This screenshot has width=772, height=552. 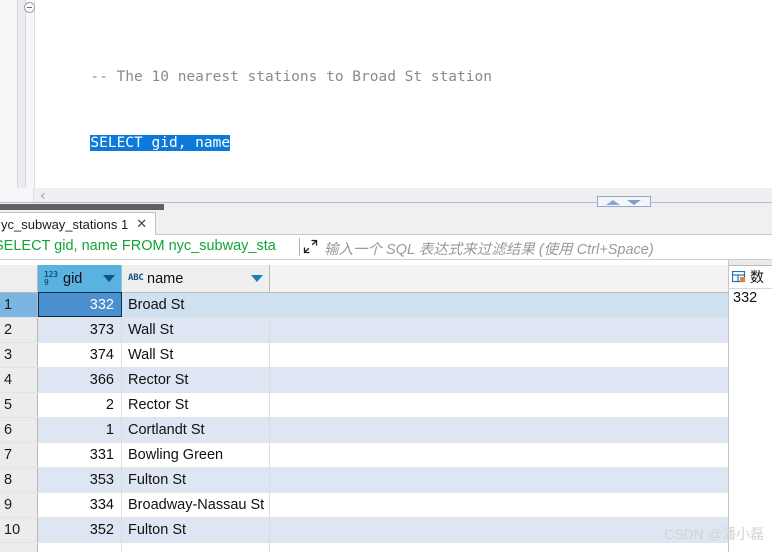 I want to click on sql-line-2: FROM nyc_subway_stations, so click(x=403, y=182).